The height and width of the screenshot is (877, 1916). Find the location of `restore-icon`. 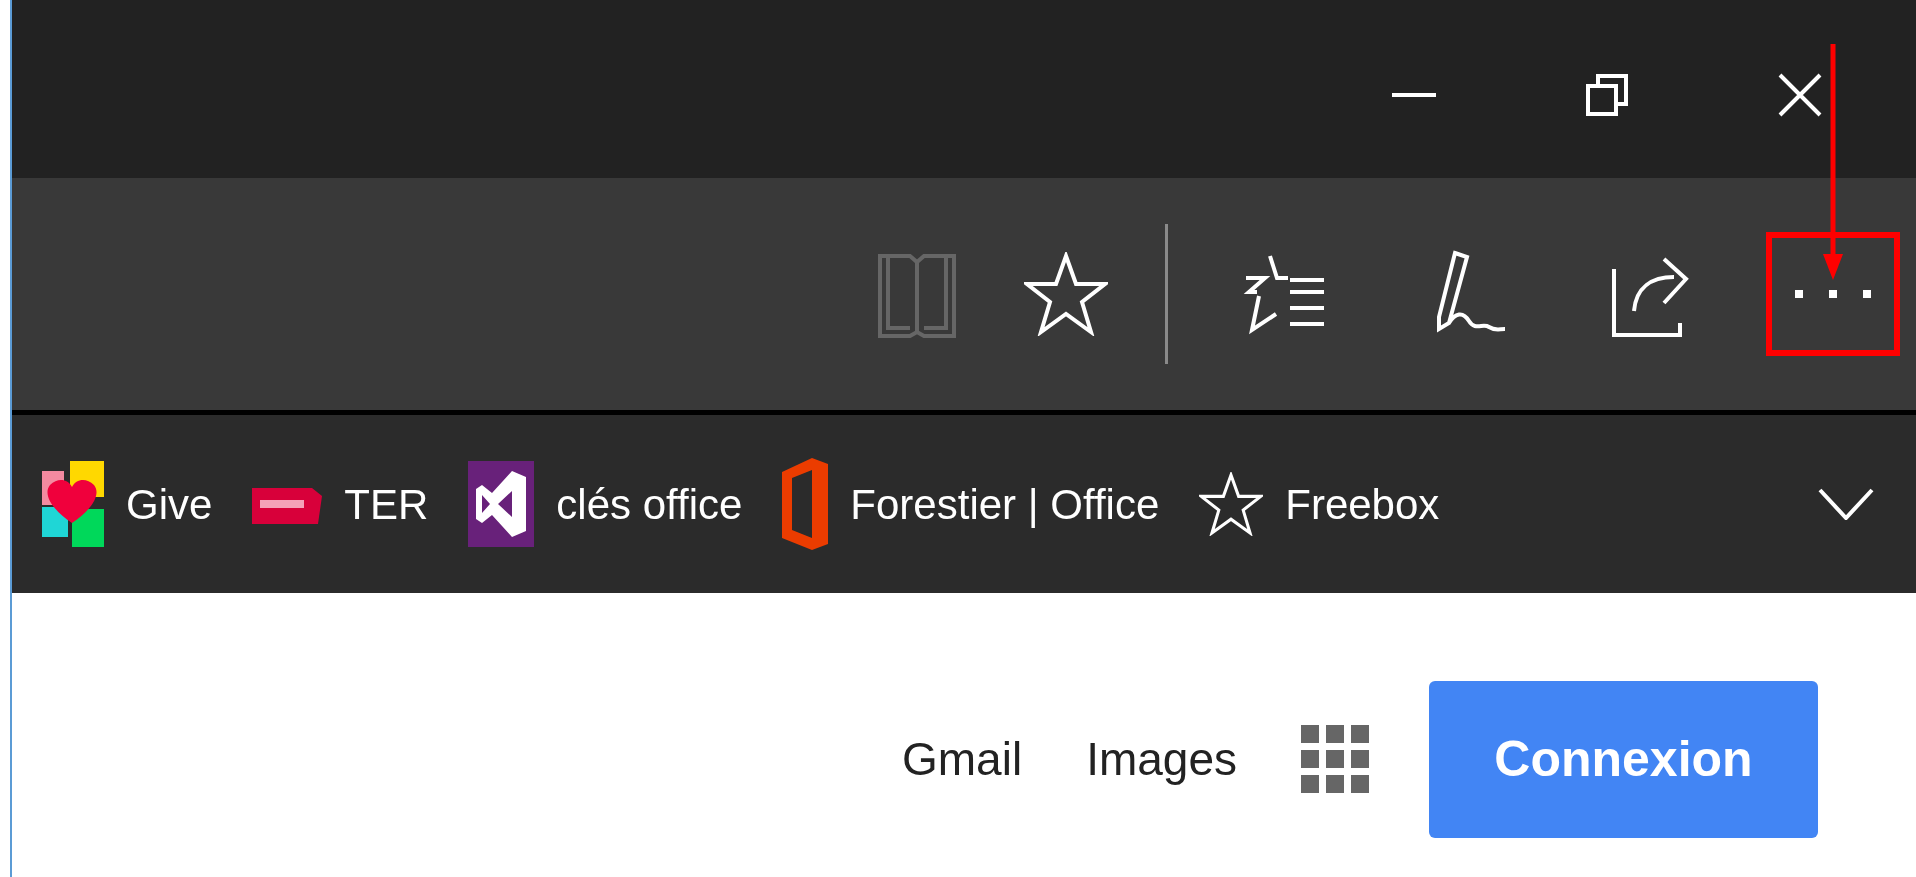

restore-icon is located at coordinates (1606, 95).